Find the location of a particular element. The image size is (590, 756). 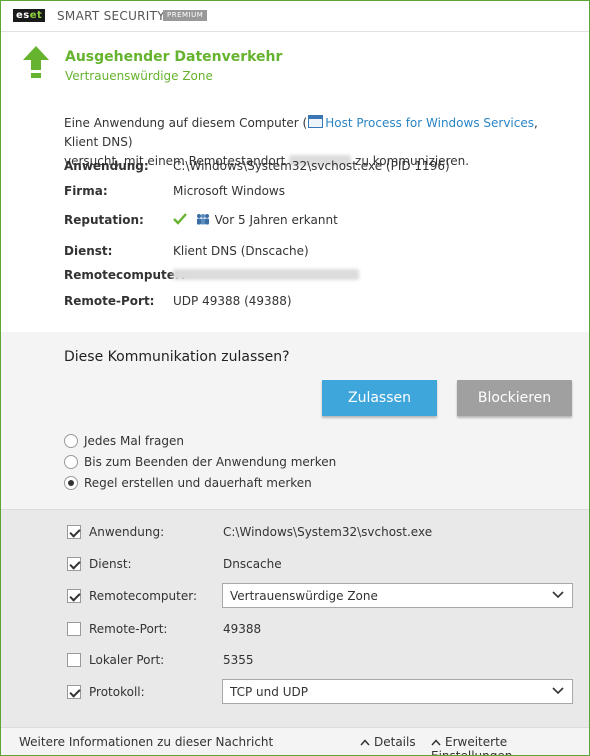

allow-button: Zulassen is located at coordinates (379, 398).